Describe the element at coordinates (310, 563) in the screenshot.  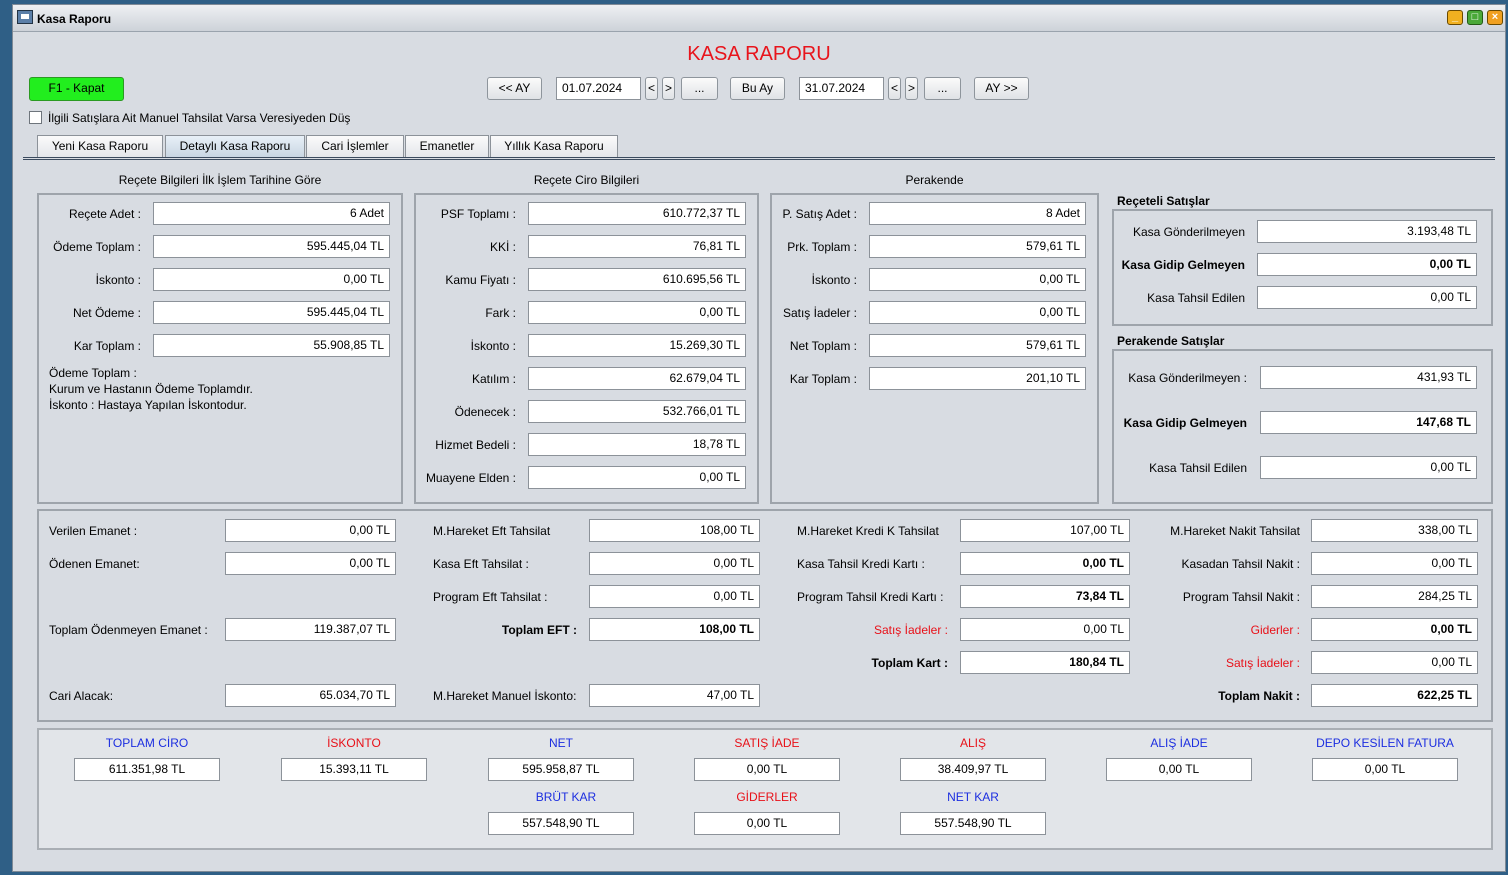
I see `odenen-emanet-field: 0,00 TL` at that location.